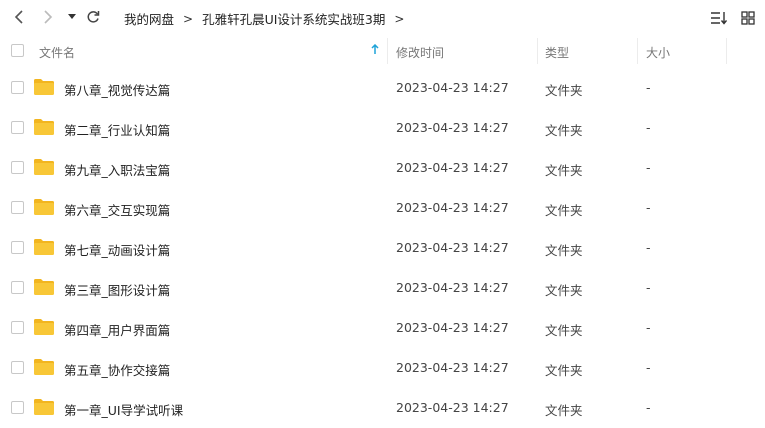 This screenshot has width=765, height=428. I want to click on file-row: 第八章_视觉传达篇 2023-04-23 14:27 文件夹 -, so click(382, 88).